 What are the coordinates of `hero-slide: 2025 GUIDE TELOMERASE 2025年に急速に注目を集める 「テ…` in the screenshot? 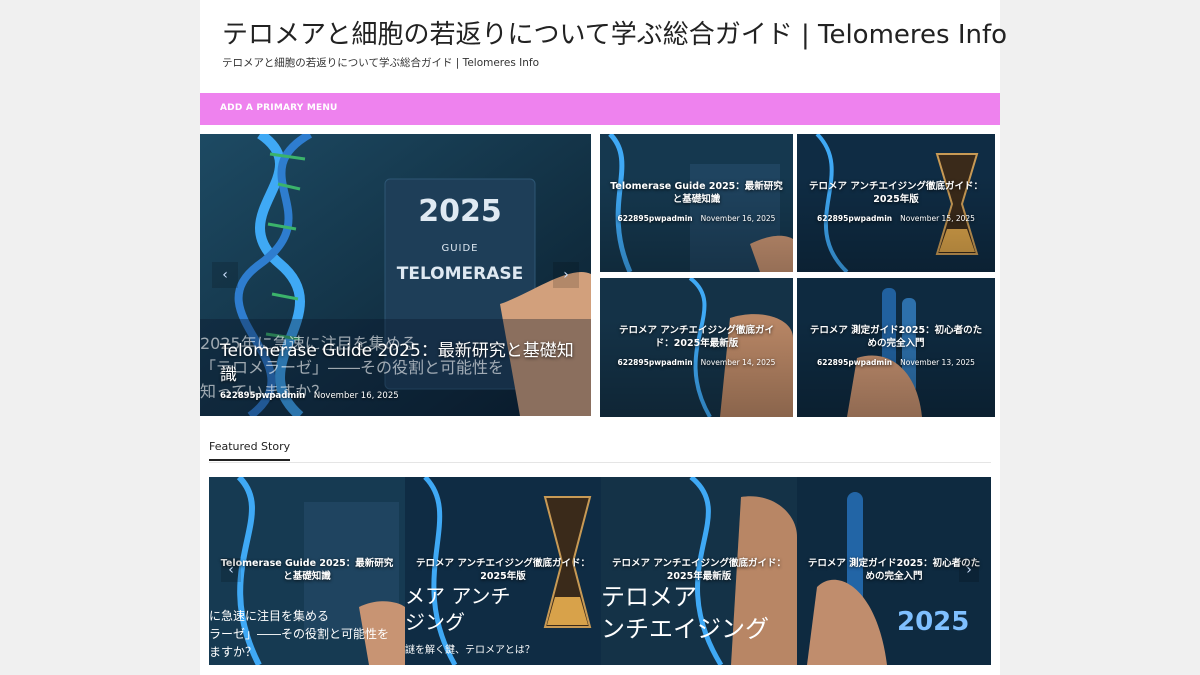 It's located at (395, 275).